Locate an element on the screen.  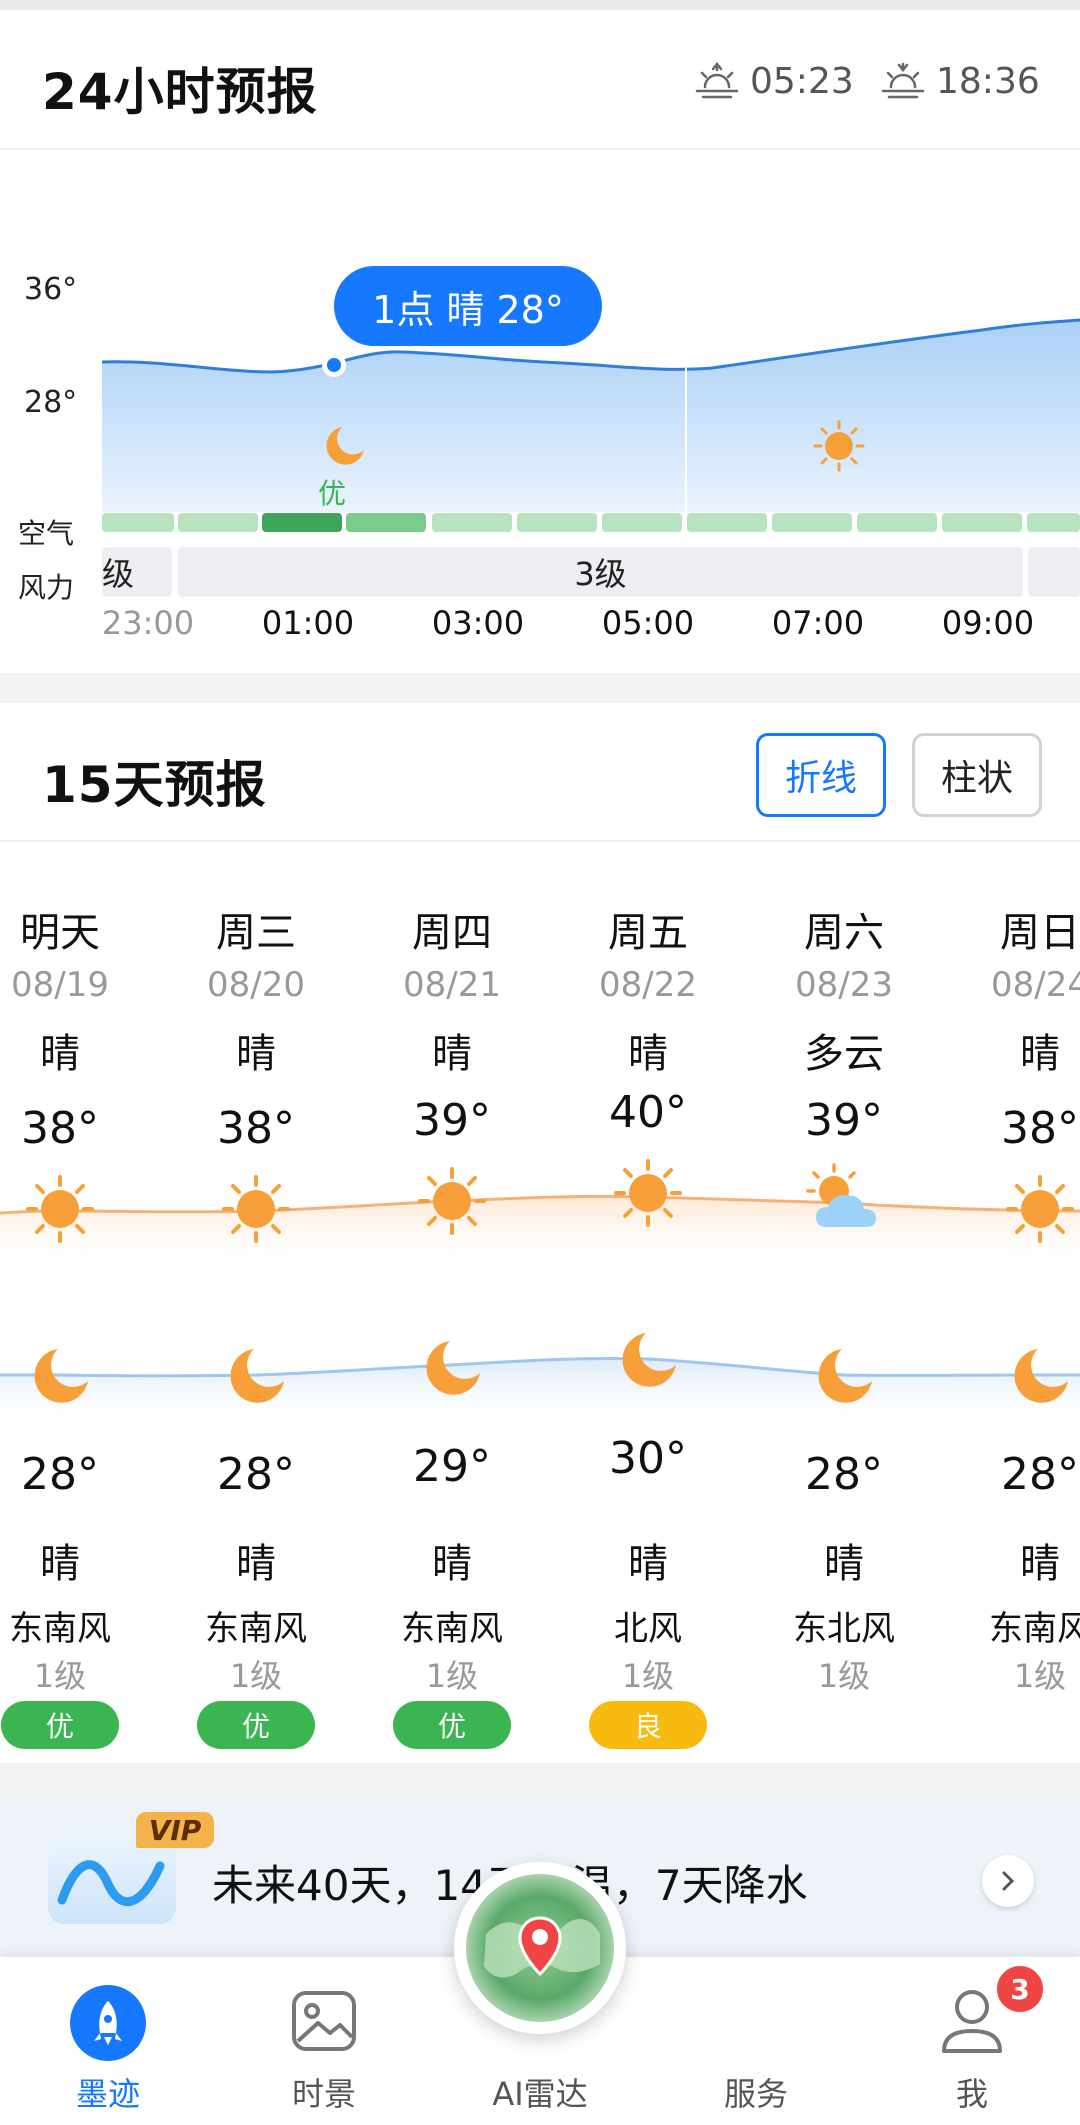
day-column: 周三 08/20 晴 38° 28° 晴 东南风 1级 优 is located at coordinates (256, 1233).